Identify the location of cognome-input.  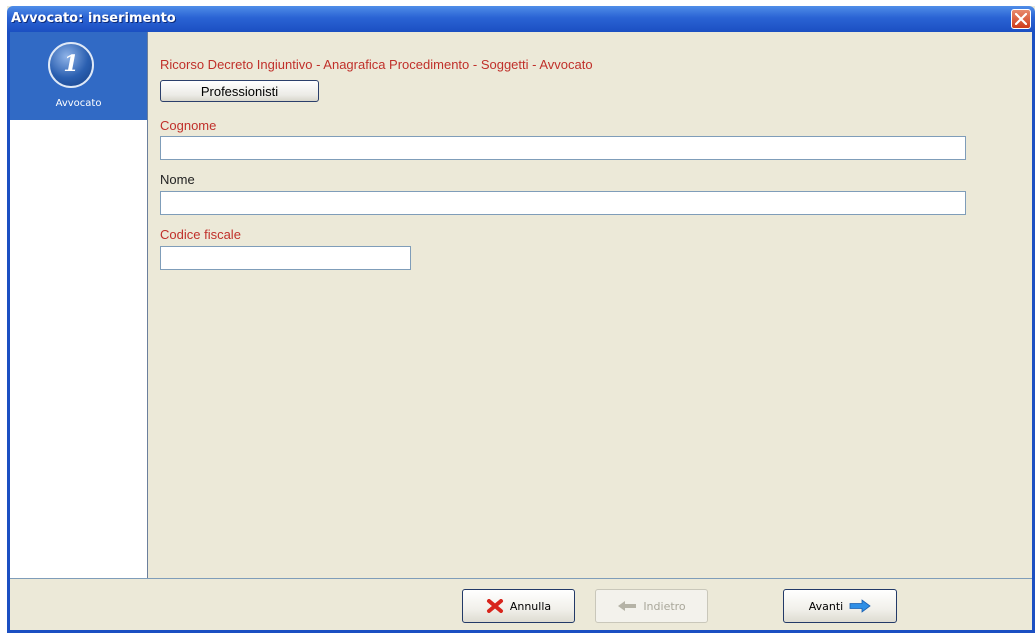
(563, 148).